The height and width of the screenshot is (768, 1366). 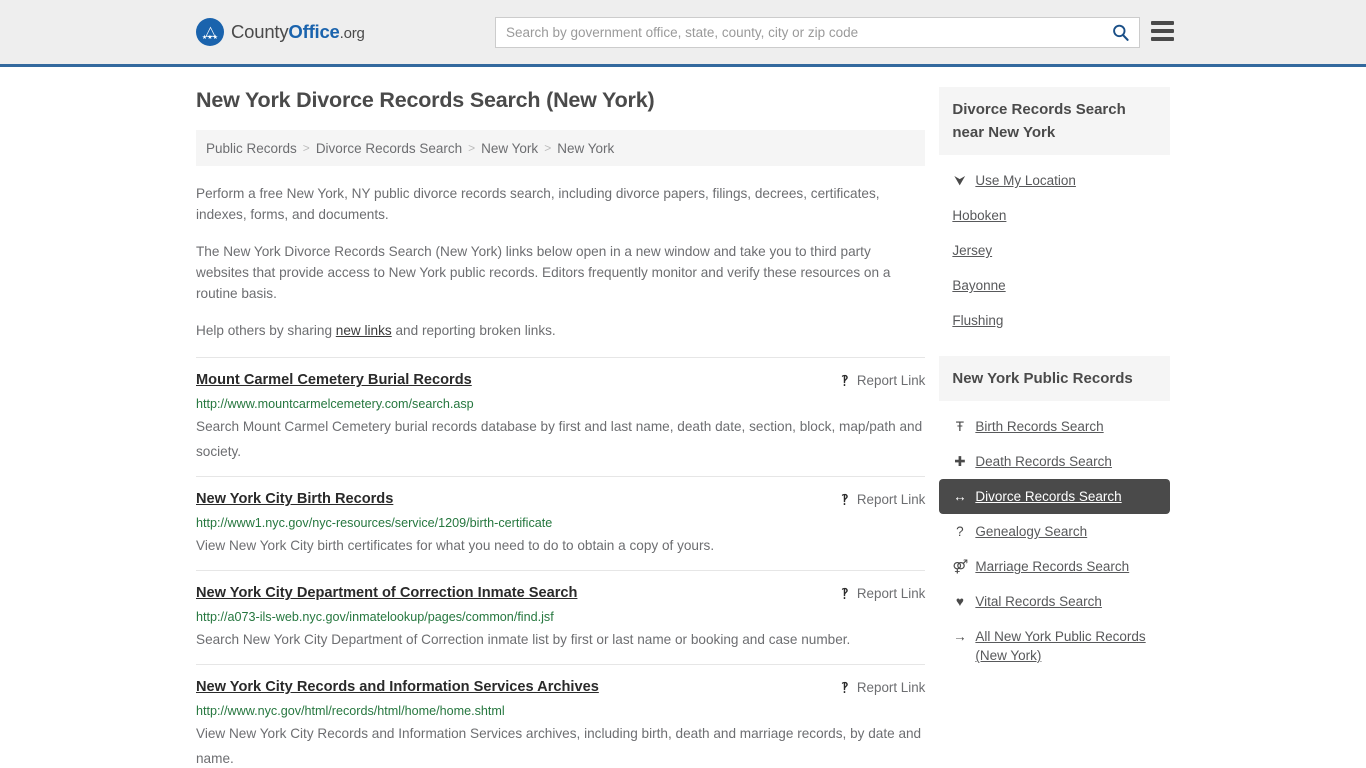 I want to click on sidebar-item-divorce-records-search: ↔ Divorce Records Search, so click(x=1054, y=496).